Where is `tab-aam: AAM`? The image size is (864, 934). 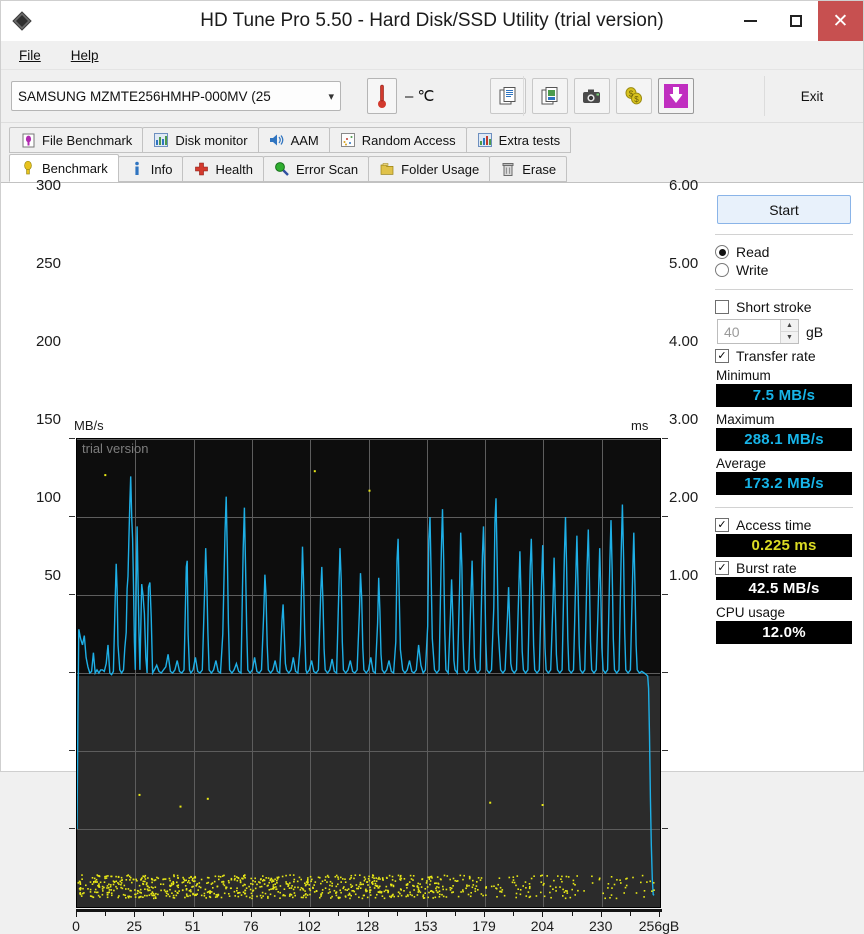
tab-aam: AAM is located at coordinates (293, 140).